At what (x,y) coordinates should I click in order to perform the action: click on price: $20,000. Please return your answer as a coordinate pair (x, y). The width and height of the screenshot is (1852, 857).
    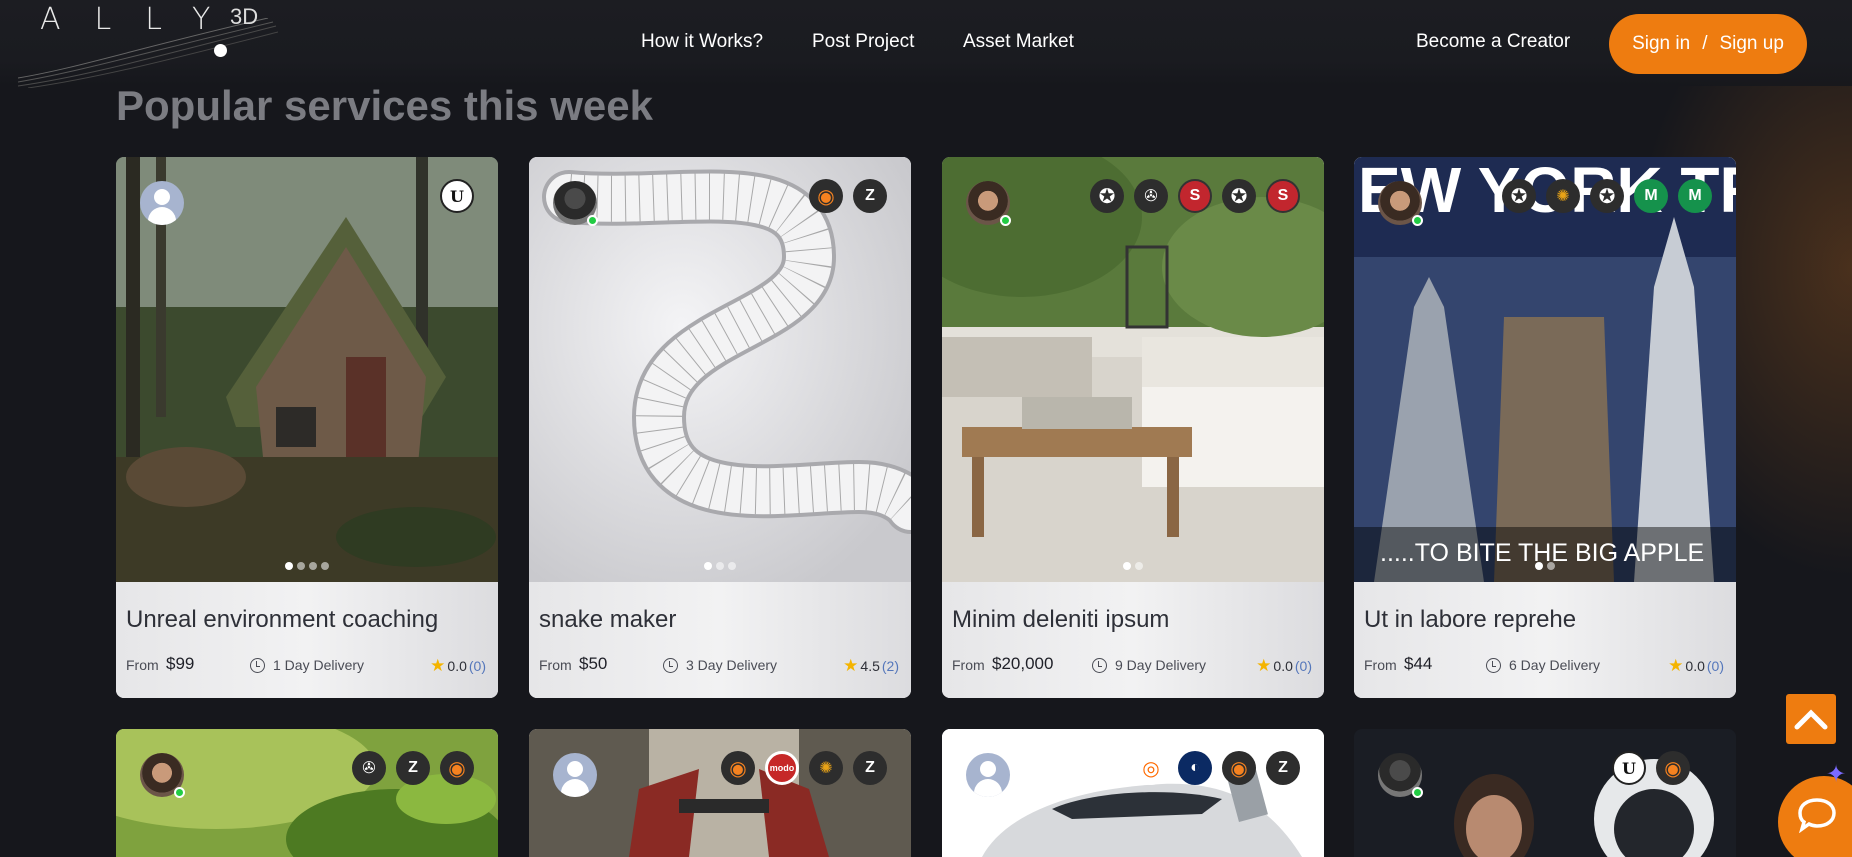
    Looking at the image, I should click on (1023, 663).